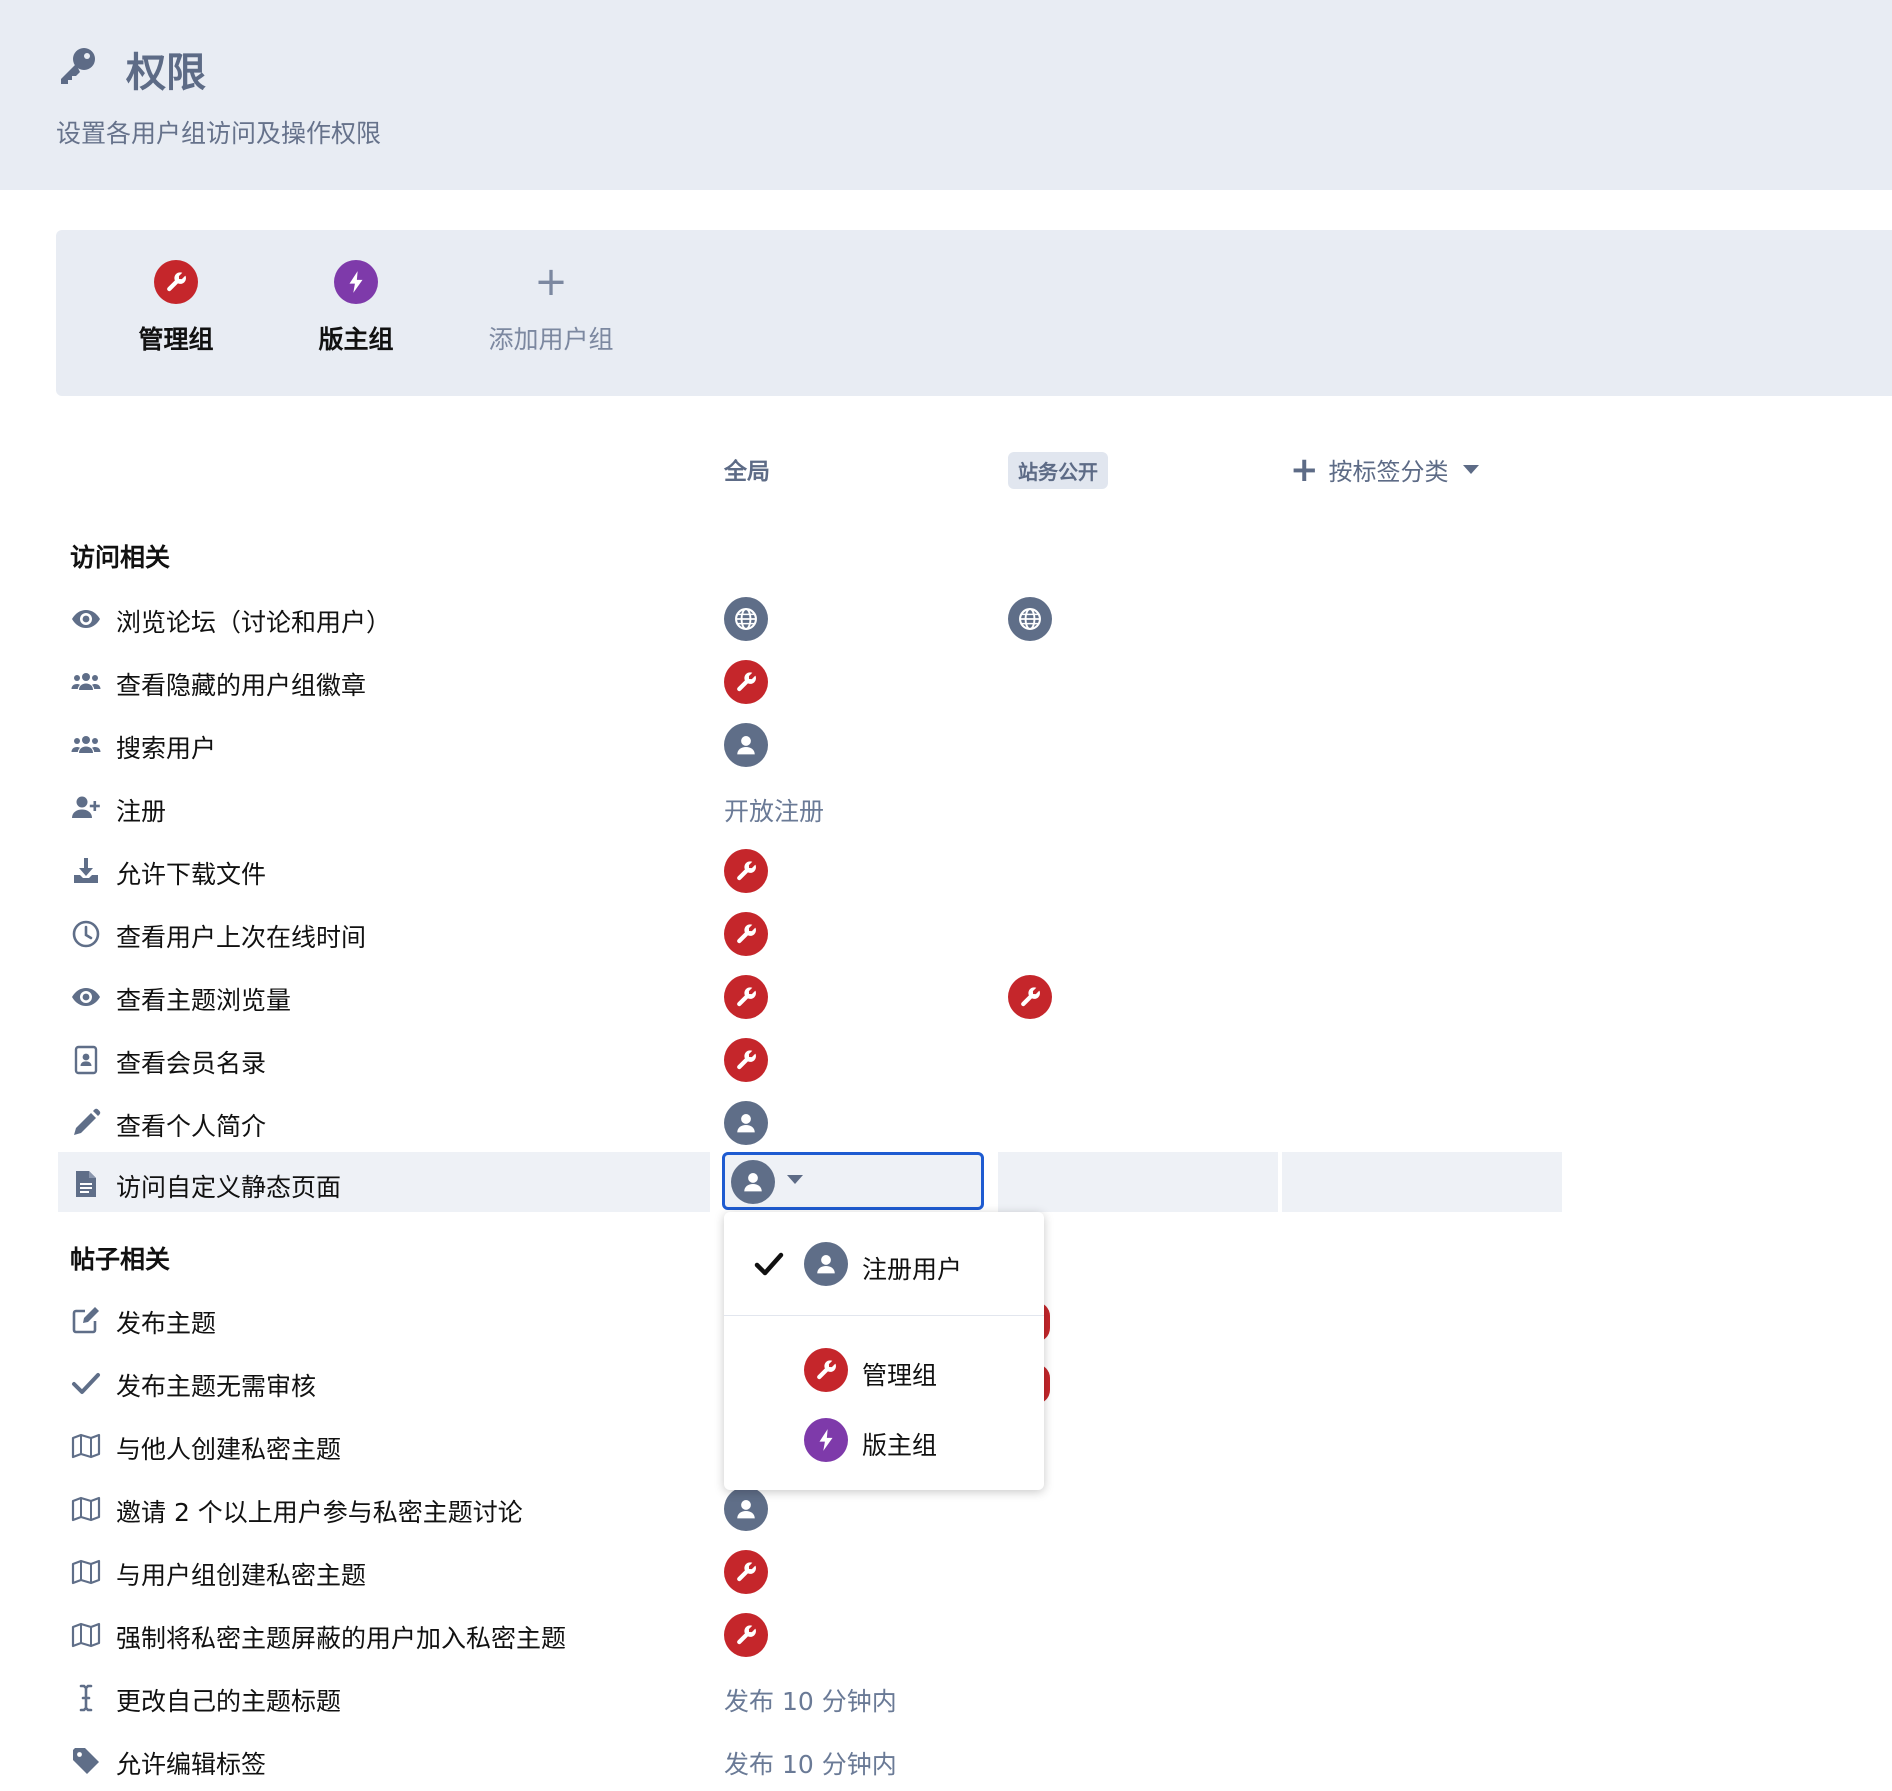 The height and width of the screenshot is (1791, 1892). What do you see at coordinates (241, 685) in the screenshot?
I see `permission-label: 查看隐藏的用户组徽章` at bounding box center [241, 685].